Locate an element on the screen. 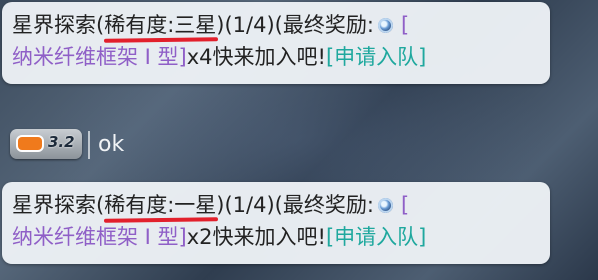 This screenshot has width=598, height=280. rarity-text: 稀有度:三星 is located at coordinates (160, 25).